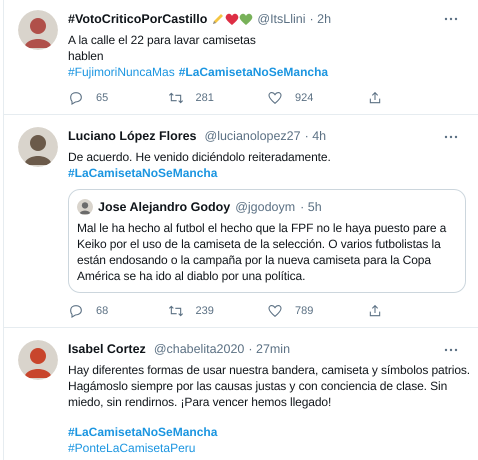 Image resolution: width=478 pixels, height=460 pixels. What do you see at coordinates (218, 19) in the screenshot?
I see `pencil-icon` at bounding box center [218, 19].